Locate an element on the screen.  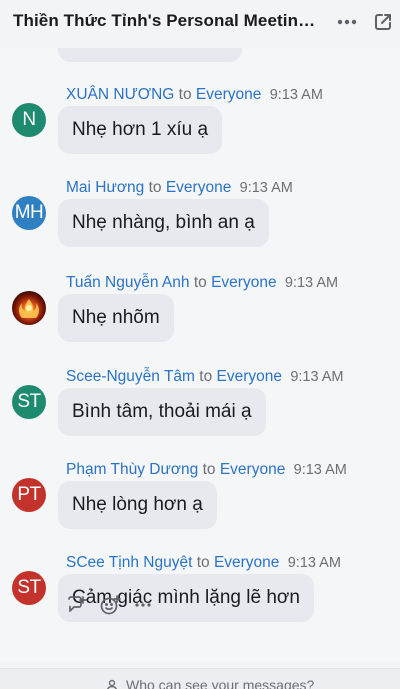
reply-thread-icon is located at coordinates (77, 604).